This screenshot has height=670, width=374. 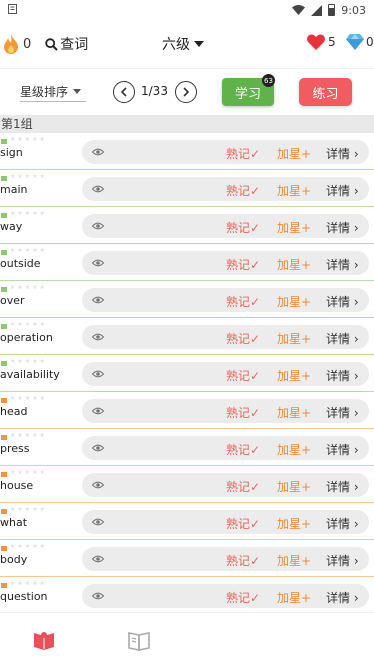 What do you see at coordinates (325, 92) in the screenshot?
I see `practice-button: 练习` at bounding box center [325, 92].